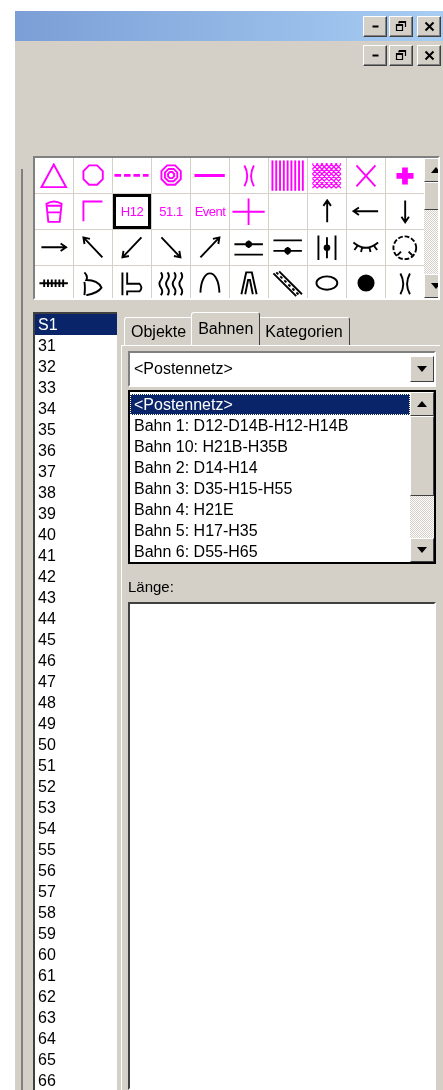 The image size is (443, 1090). Describe the element at coordinates (76, 639) in the screenshot. I see `list-item: 45` at that location.